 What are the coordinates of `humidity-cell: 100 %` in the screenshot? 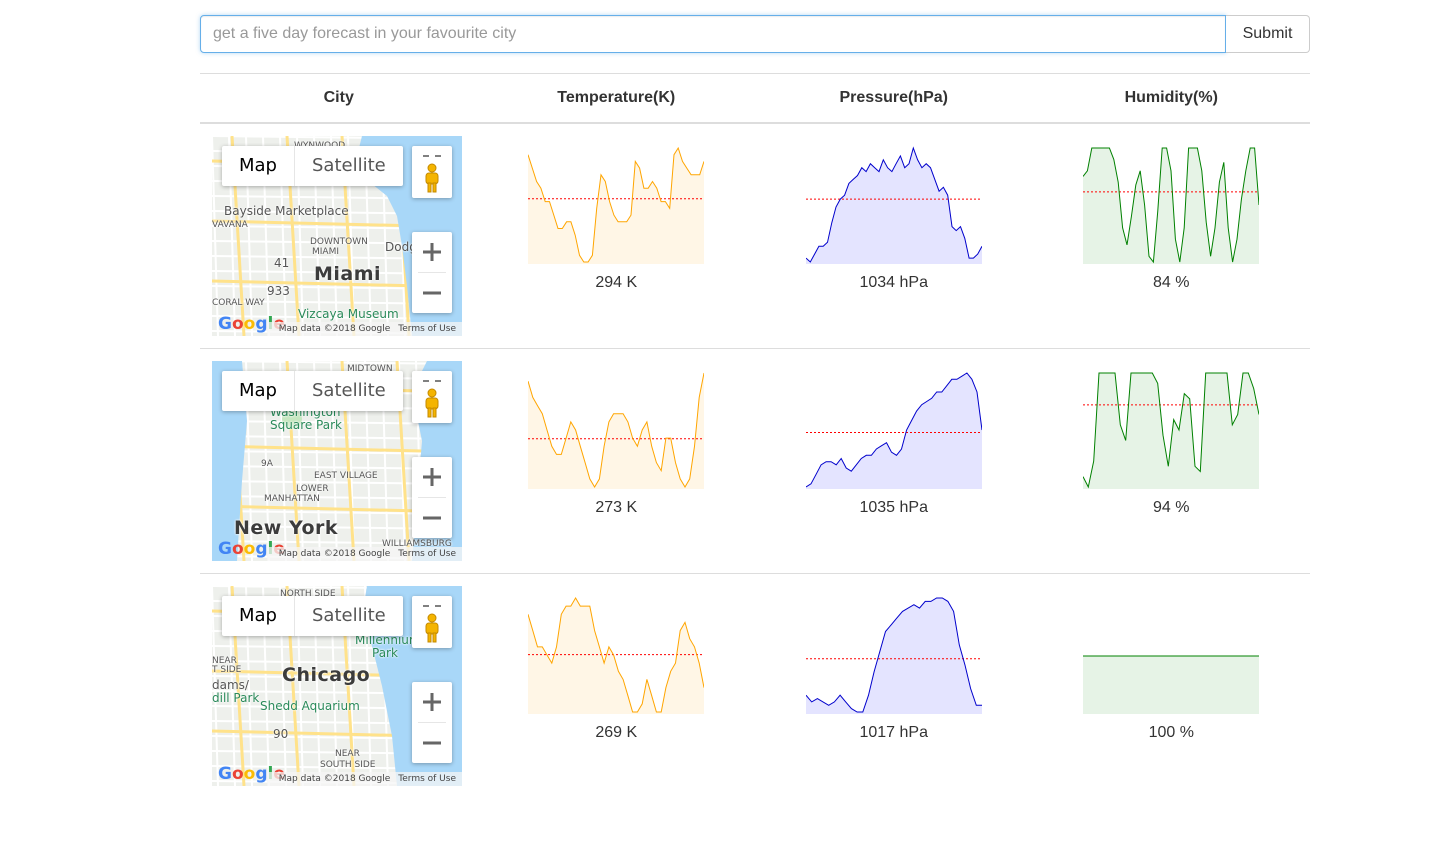 It's located at (1171, 685).